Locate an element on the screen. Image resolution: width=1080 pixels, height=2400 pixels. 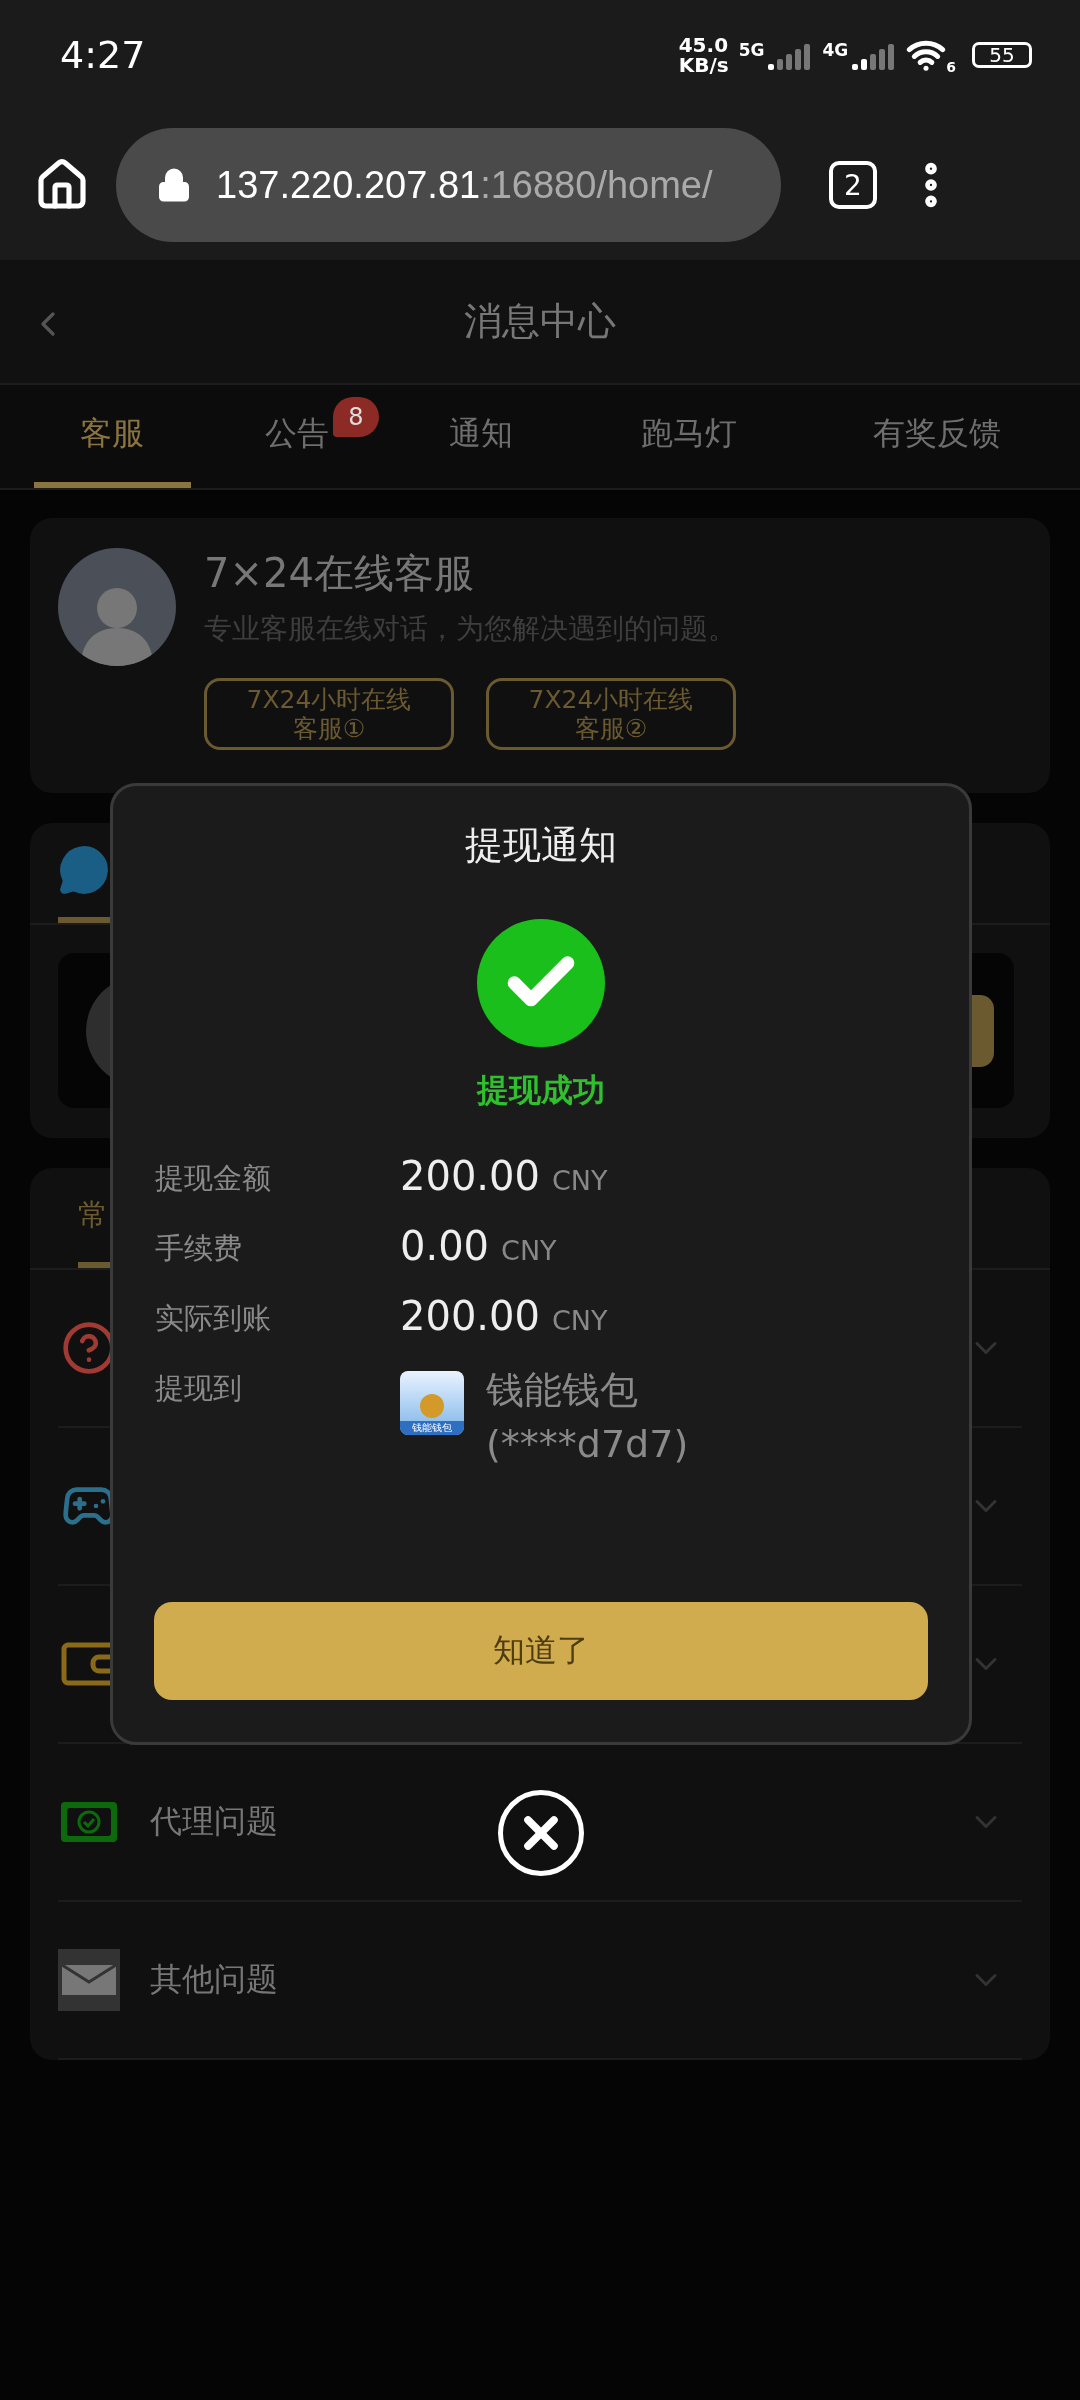
wallet-account: (****d7d7) is located at coordinates (587, 1444).